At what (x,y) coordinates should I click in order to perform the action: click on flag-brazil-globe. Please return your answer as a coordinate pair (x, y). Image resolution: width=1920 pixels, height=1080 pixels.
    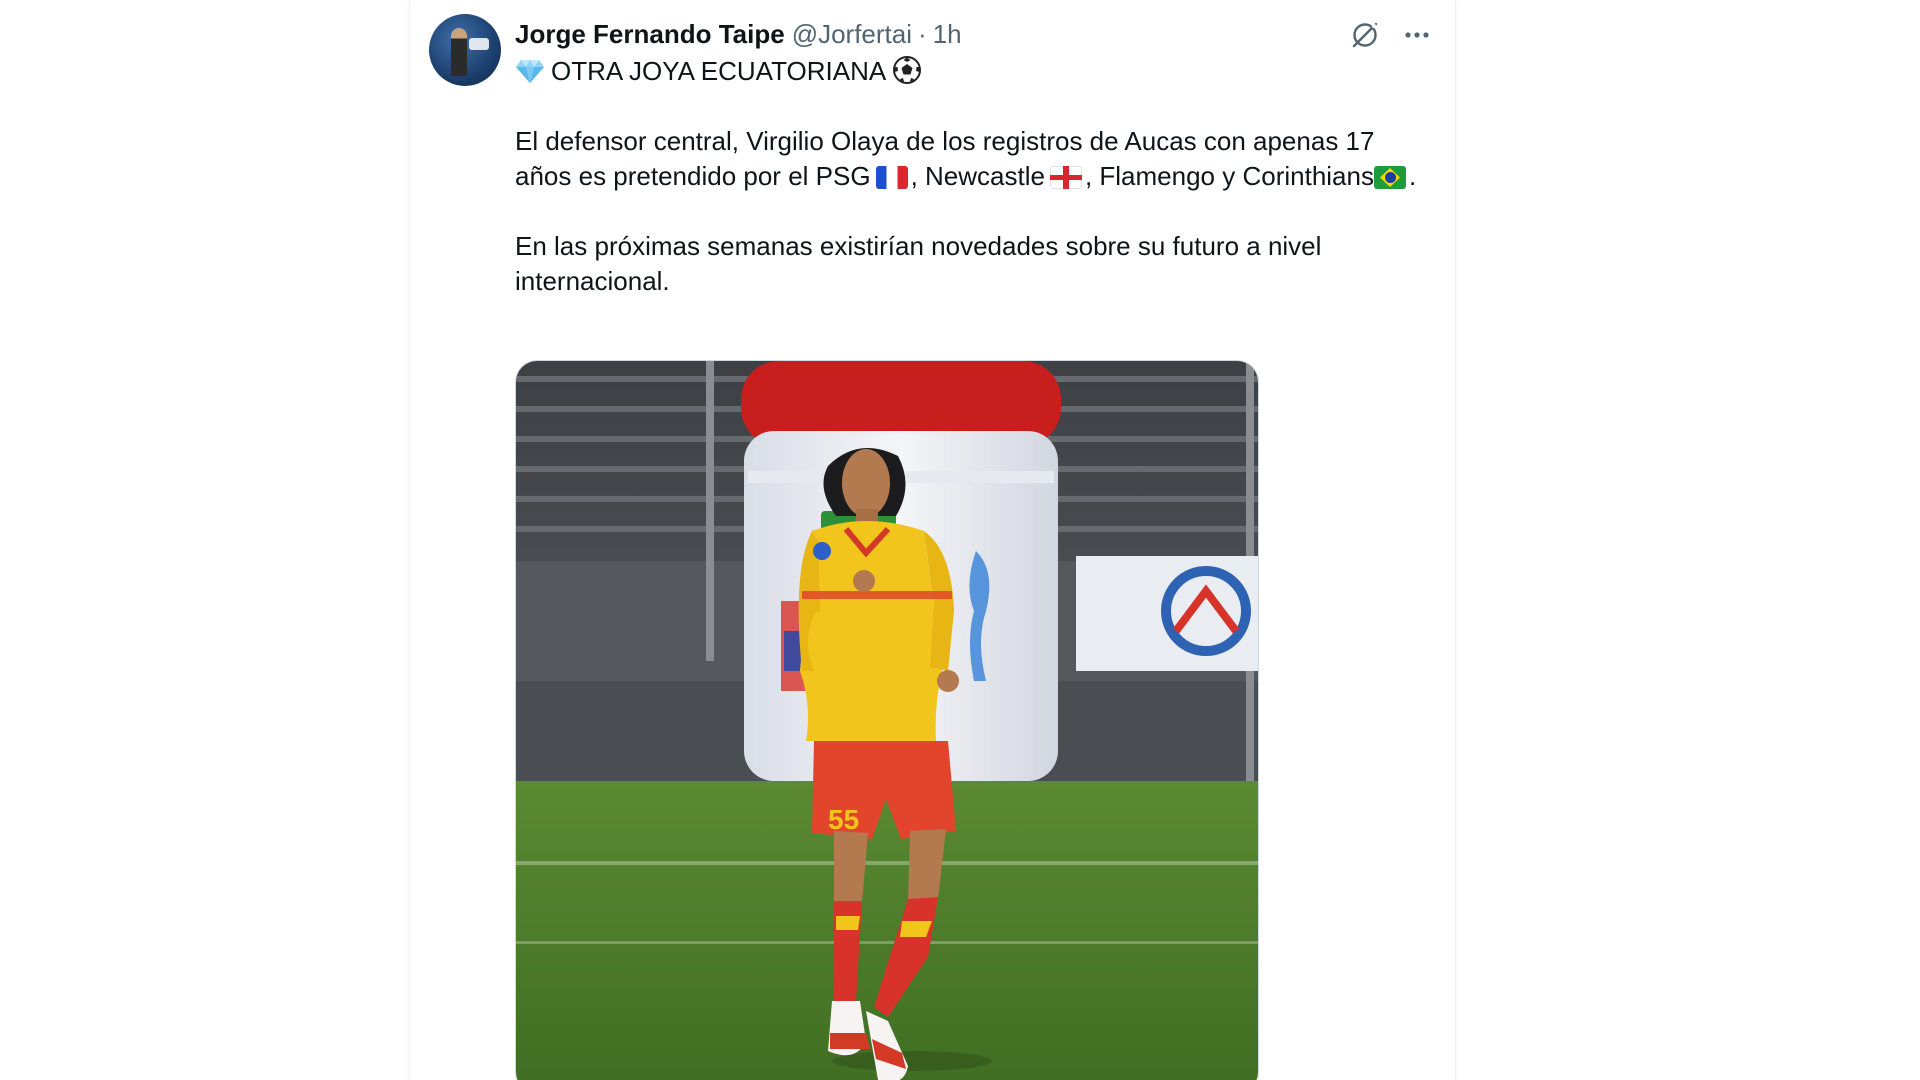
    Looking at the image, I should click on (1390, 177).